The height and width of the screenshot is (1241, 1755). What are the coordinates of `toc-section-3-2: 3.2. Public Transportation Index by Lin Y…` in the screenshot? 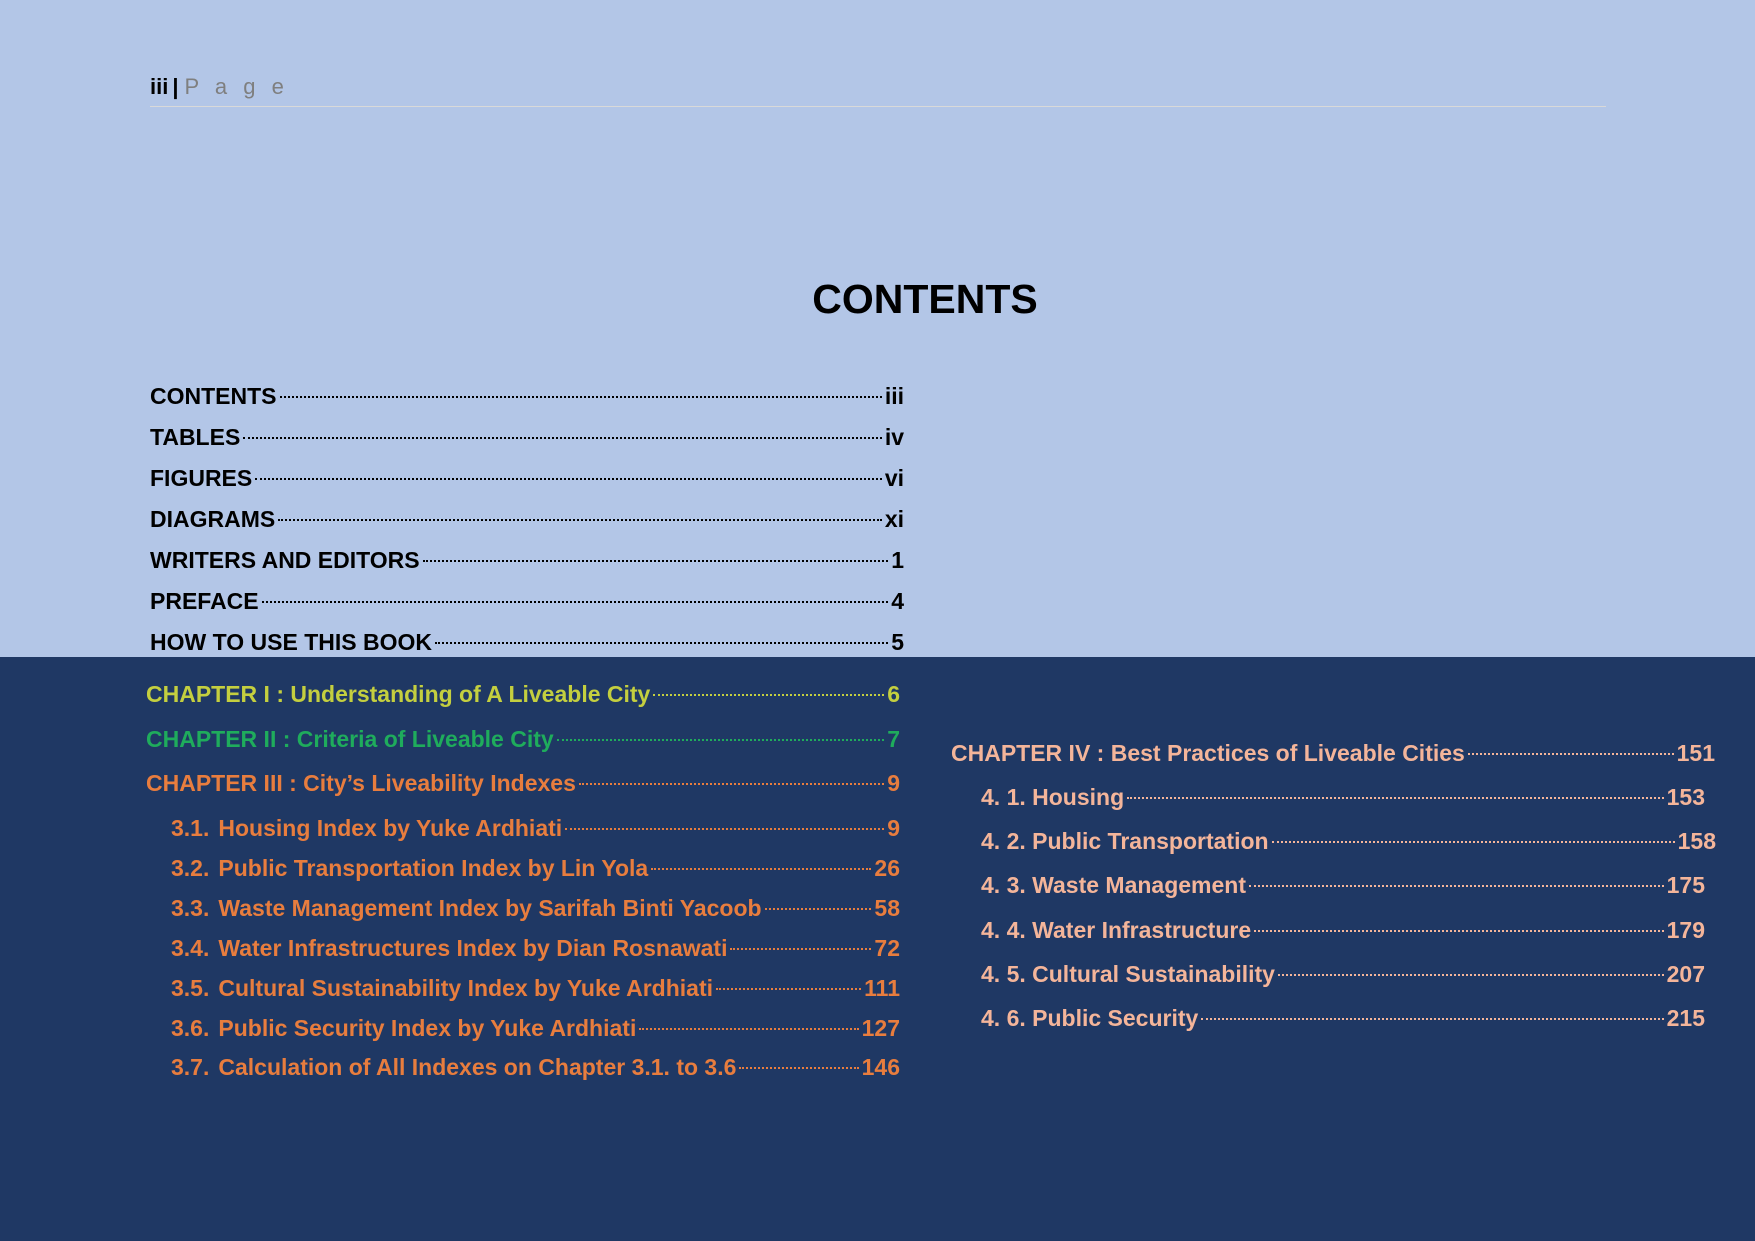 It's located at (535, 868).